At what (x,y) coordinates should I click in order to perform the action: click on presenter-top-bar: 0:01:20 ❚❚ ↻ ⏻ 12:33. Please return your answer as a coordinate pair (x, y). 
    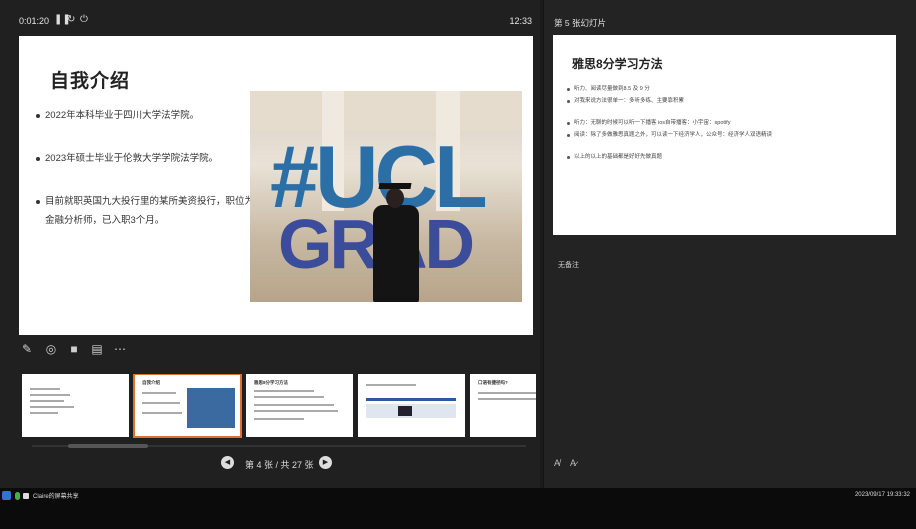
    Looking at the image, I should click on (270, 20).